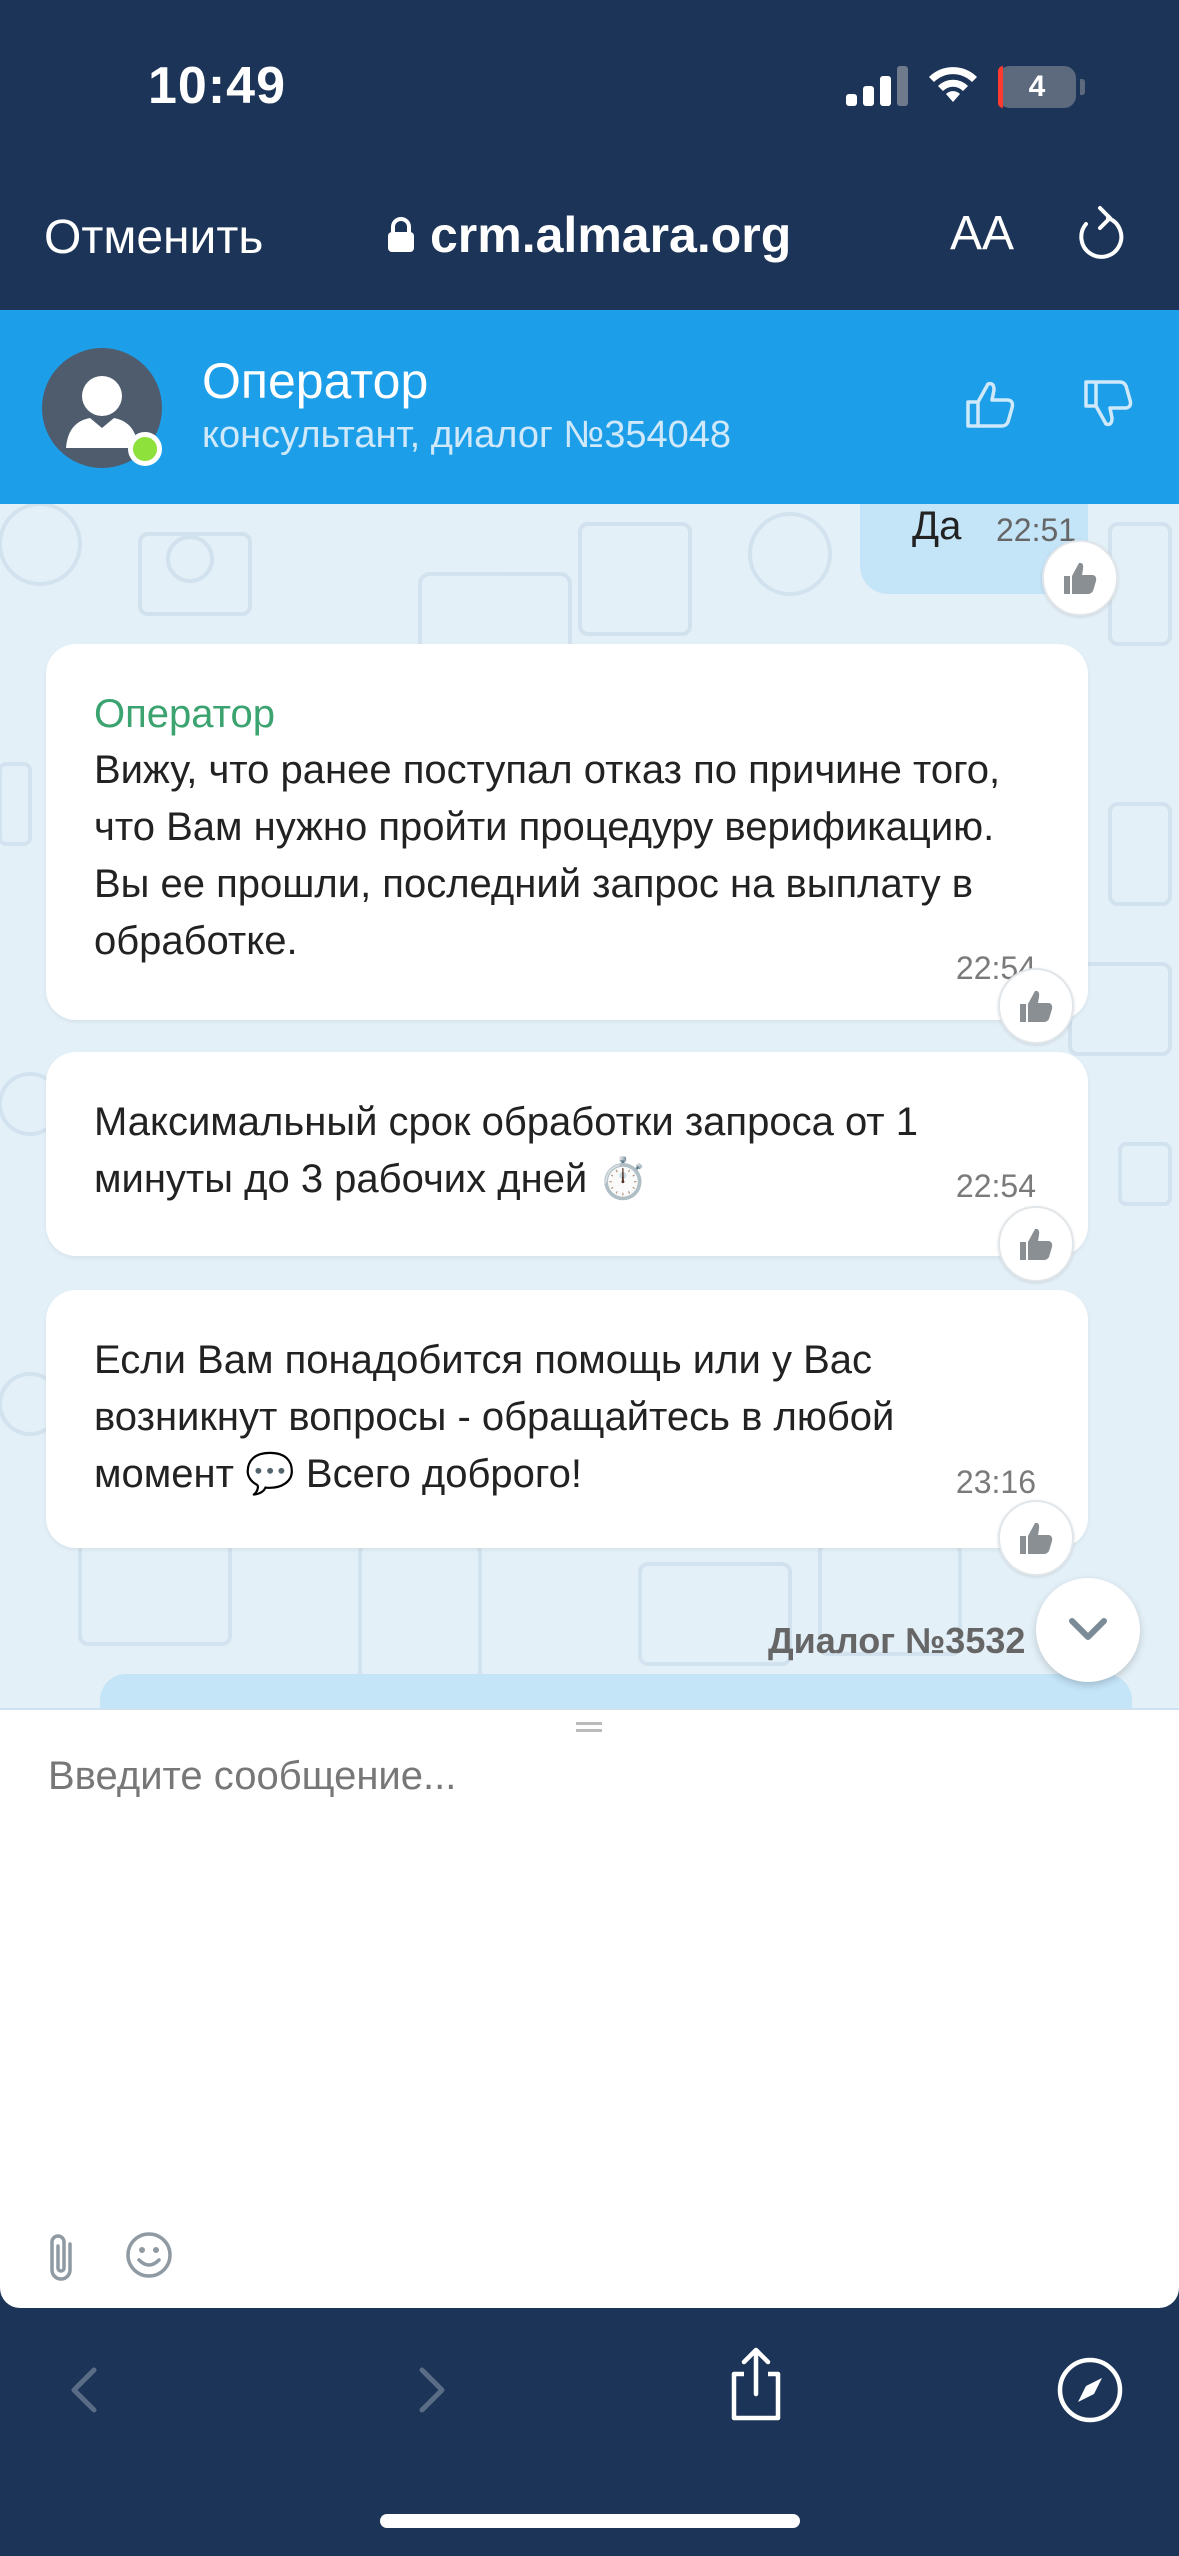 This screenshot has width=1179, height=2556. I want to click on clock: 10:49, so click(217, 86).